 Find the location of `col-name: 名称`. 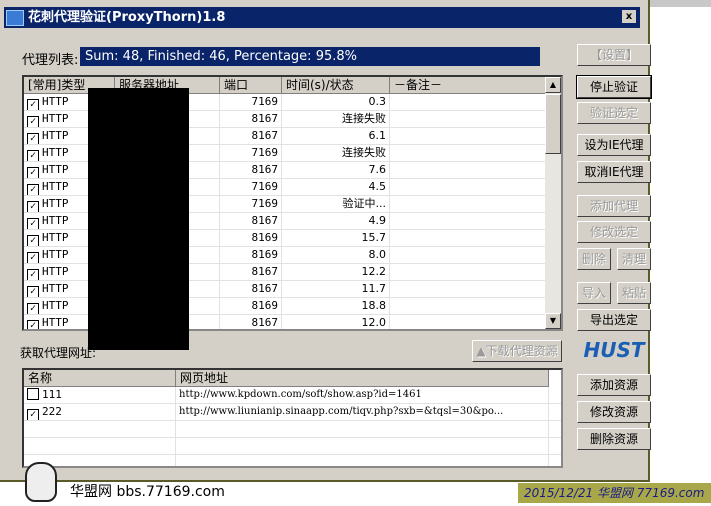

col-name: 名称 is located at coordinates (100, 378).